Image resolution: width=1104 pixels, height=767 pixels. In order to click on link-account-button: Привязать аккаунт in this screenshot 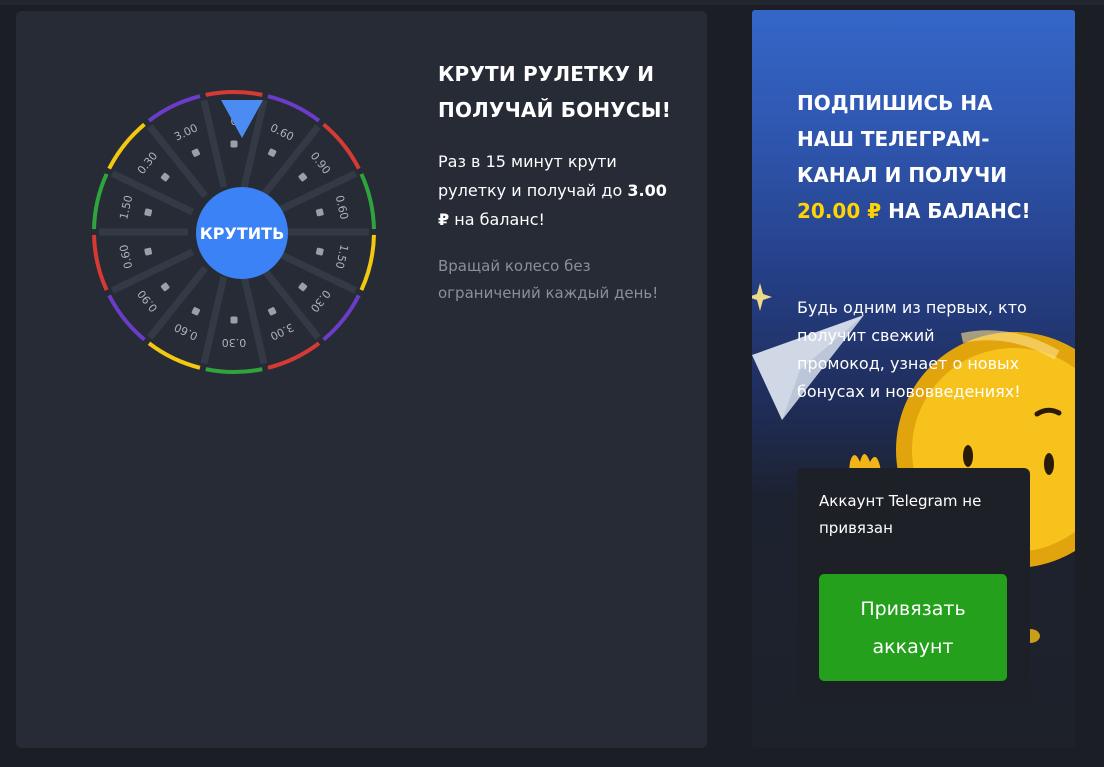, I will do `click(913, 627)`.